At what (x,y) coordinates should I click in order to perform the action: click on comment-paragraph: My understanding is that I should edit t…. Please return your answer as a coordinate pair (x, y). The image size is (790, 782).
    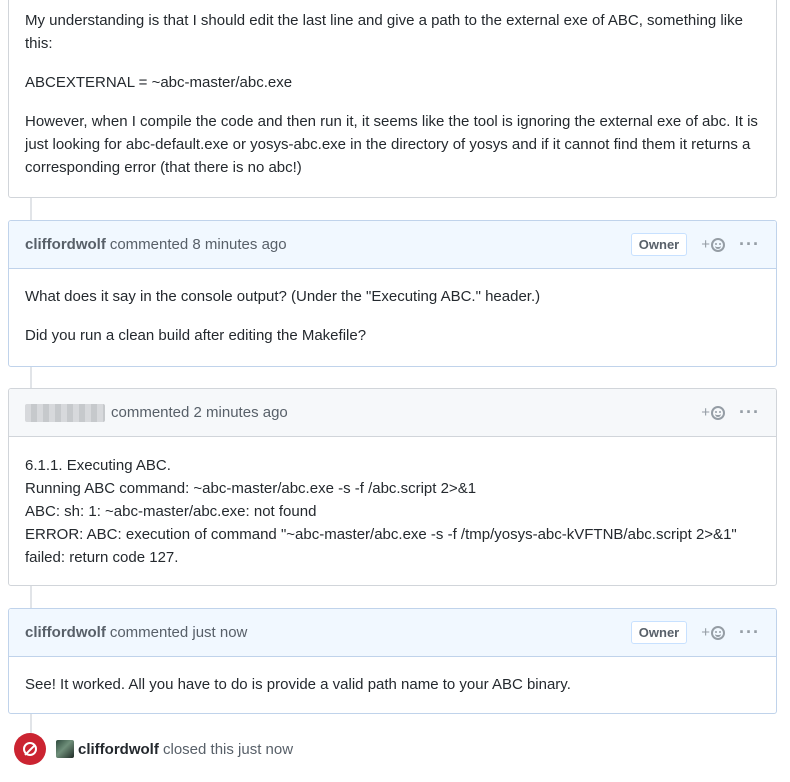
    Looking at the image, I should click on (384, 32).